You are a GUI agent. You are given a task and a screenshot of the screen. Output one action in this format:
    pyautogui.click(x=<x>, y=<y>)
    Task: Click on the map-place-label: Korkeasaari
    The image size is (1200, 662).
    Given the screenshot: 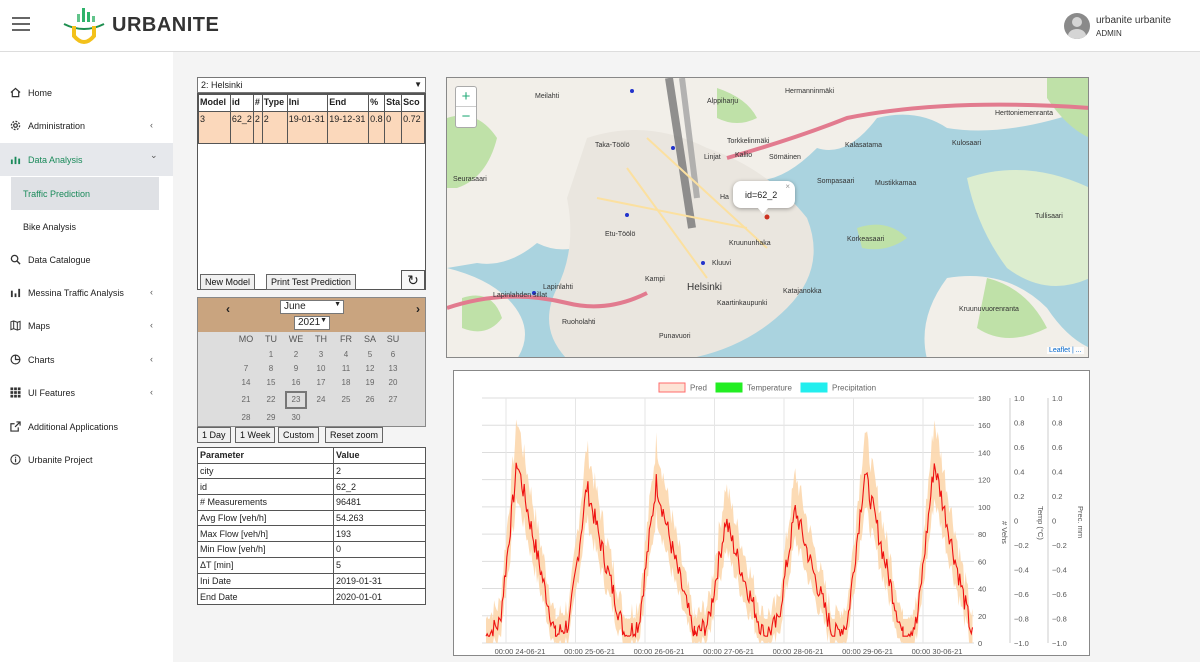 What is the action you would take?
    pyautogui.click(x=866, y=239)
    